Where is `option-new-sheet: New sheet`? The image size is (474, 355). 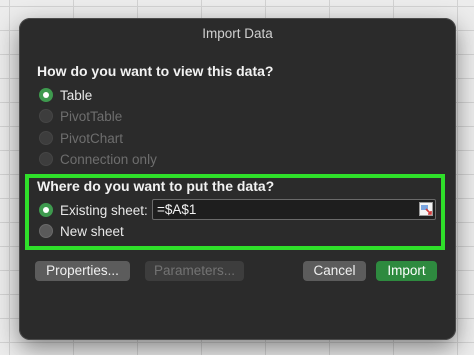 option-new-sheet: New sheet is located at coordinates (81, 231).